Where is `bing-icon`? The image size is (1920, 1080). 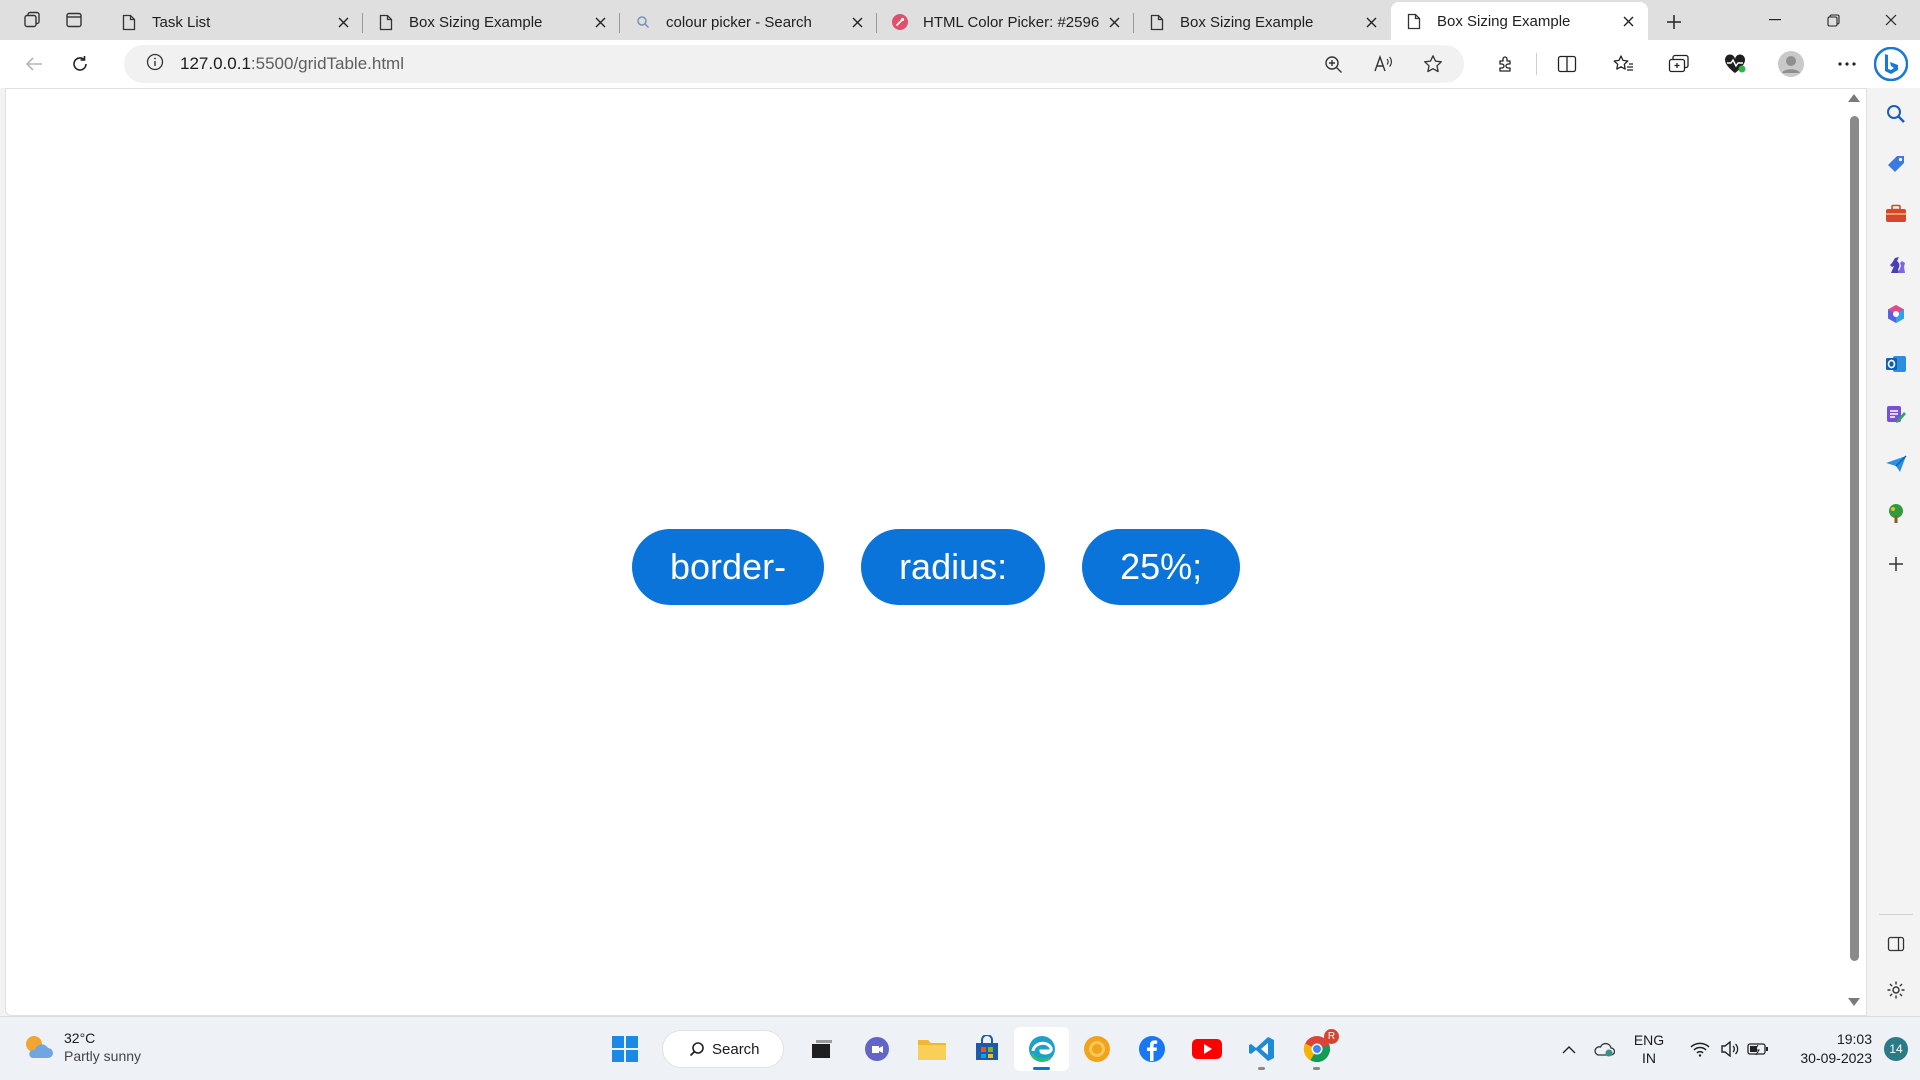 bing-icon is located at coordinates (1891, 64).